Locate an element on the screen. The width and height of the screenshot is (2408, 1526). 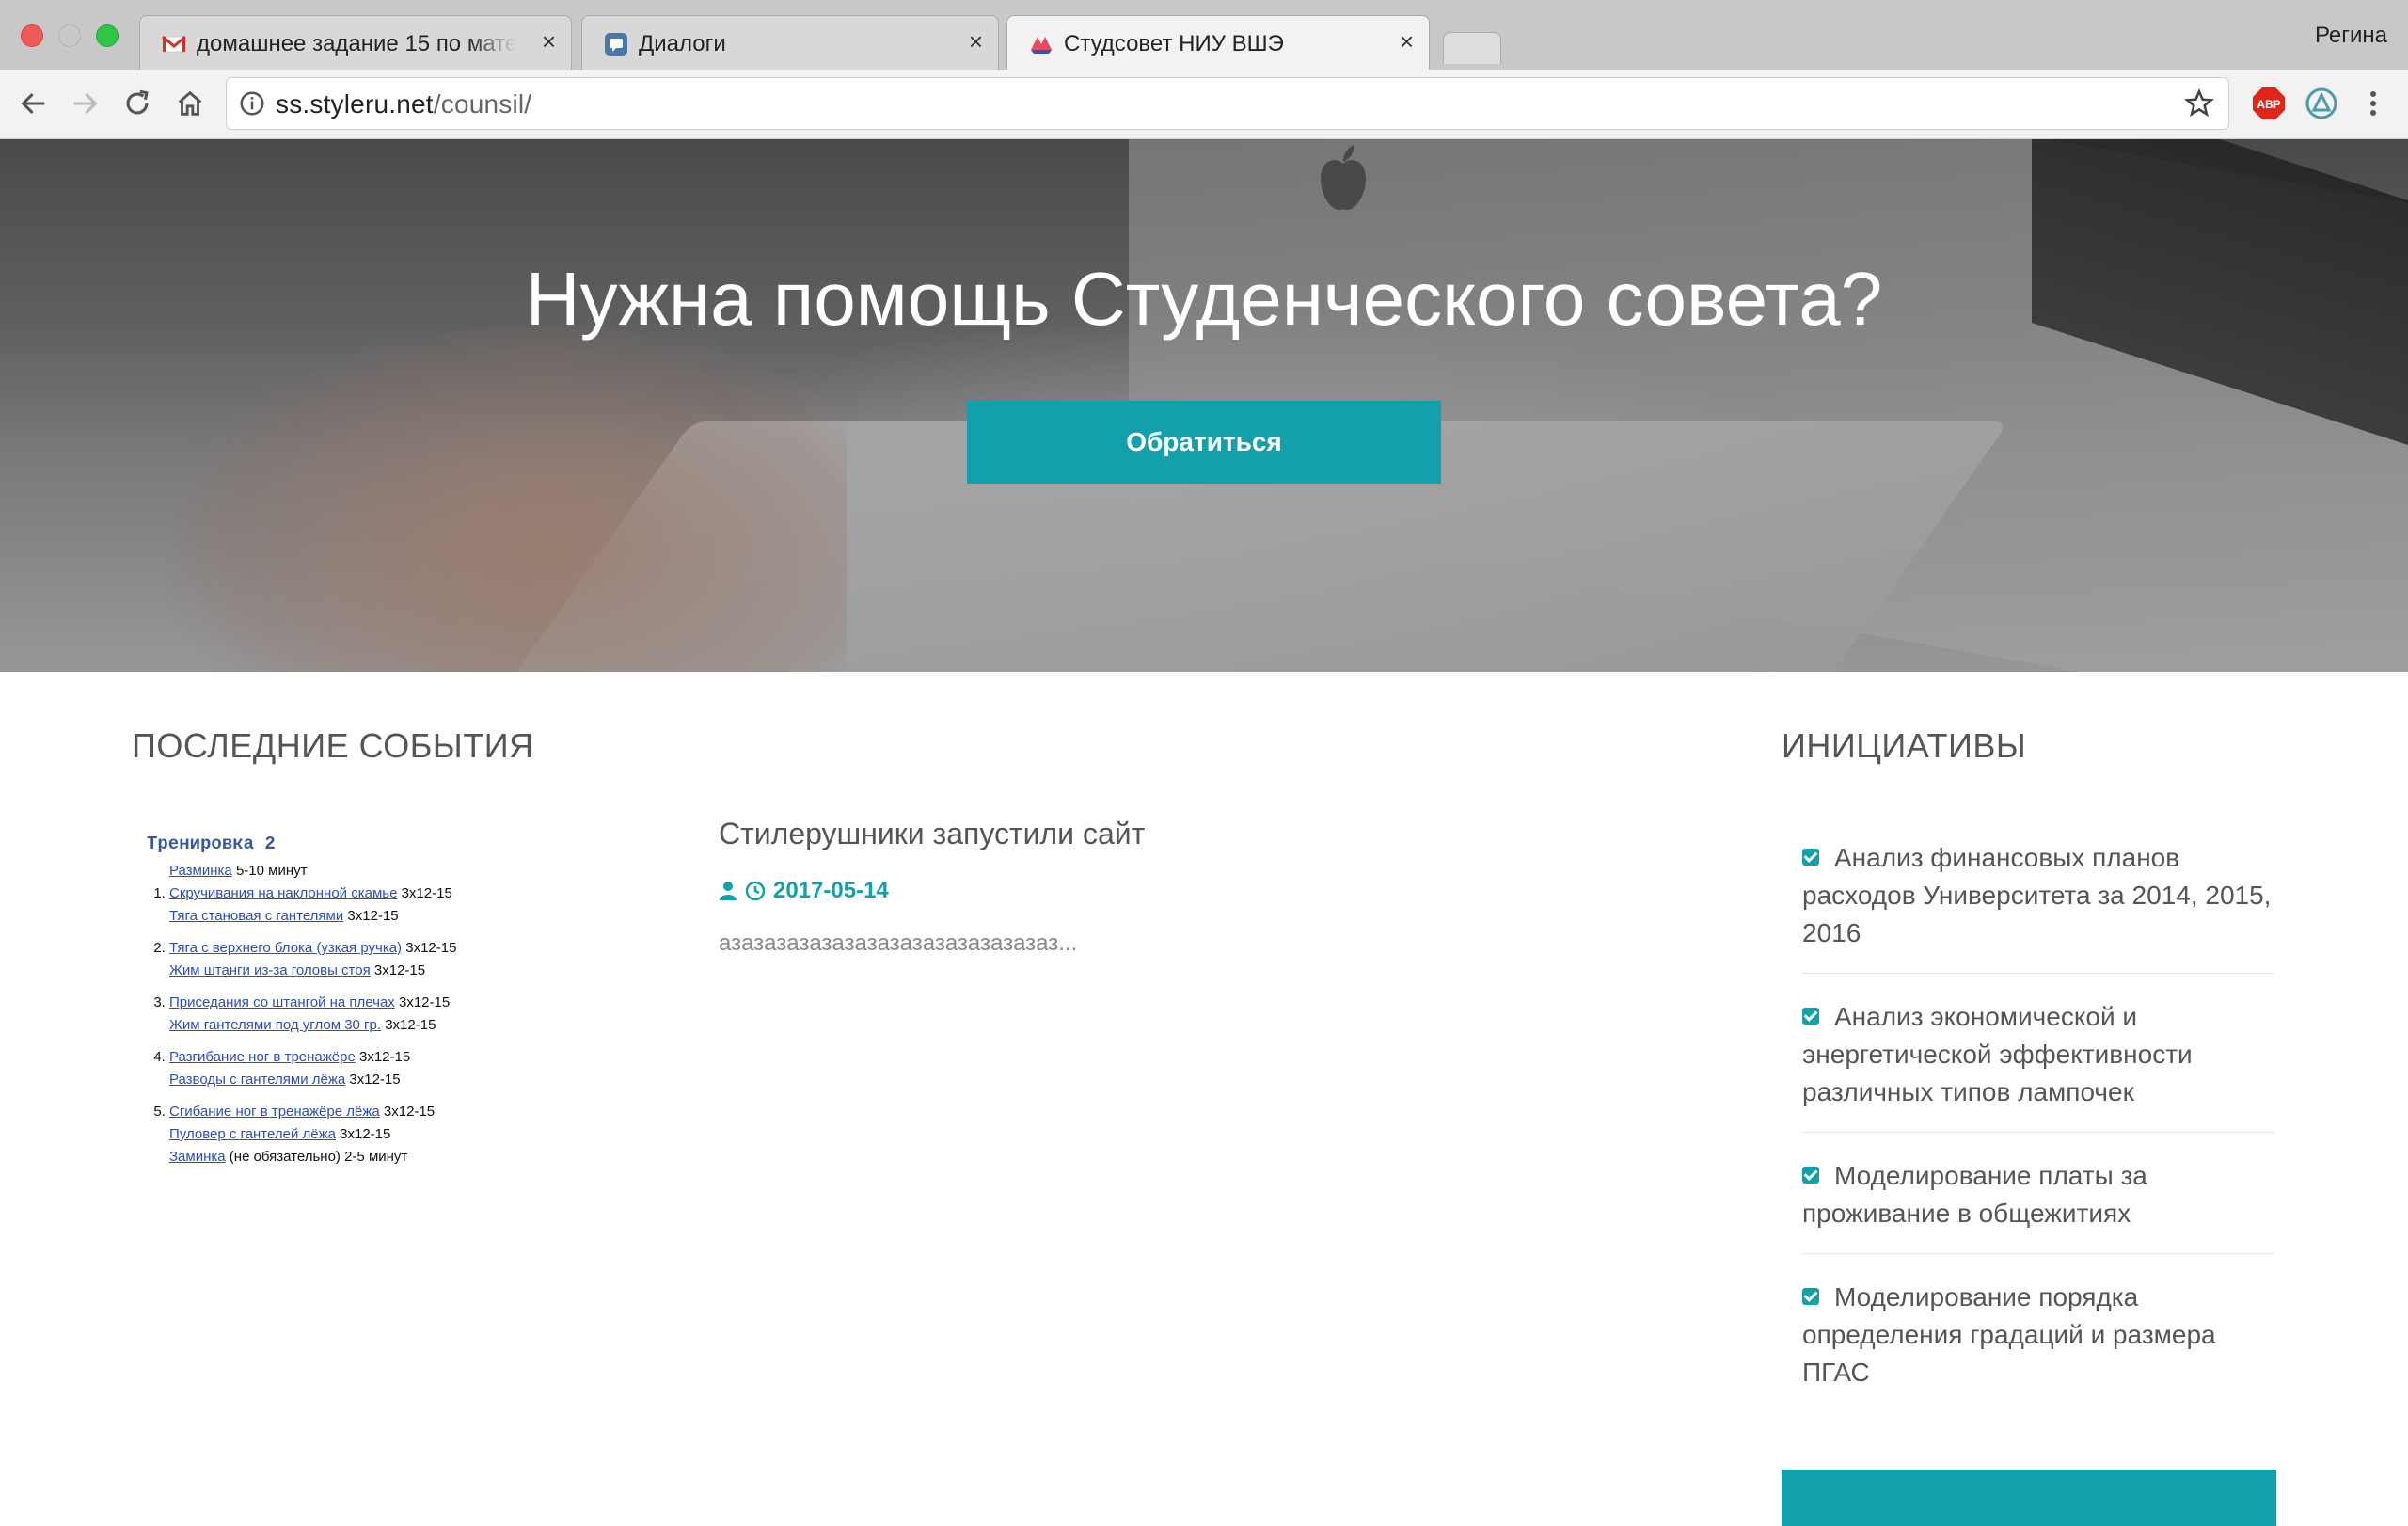
forward-icon is located at coordinates (86, 103).